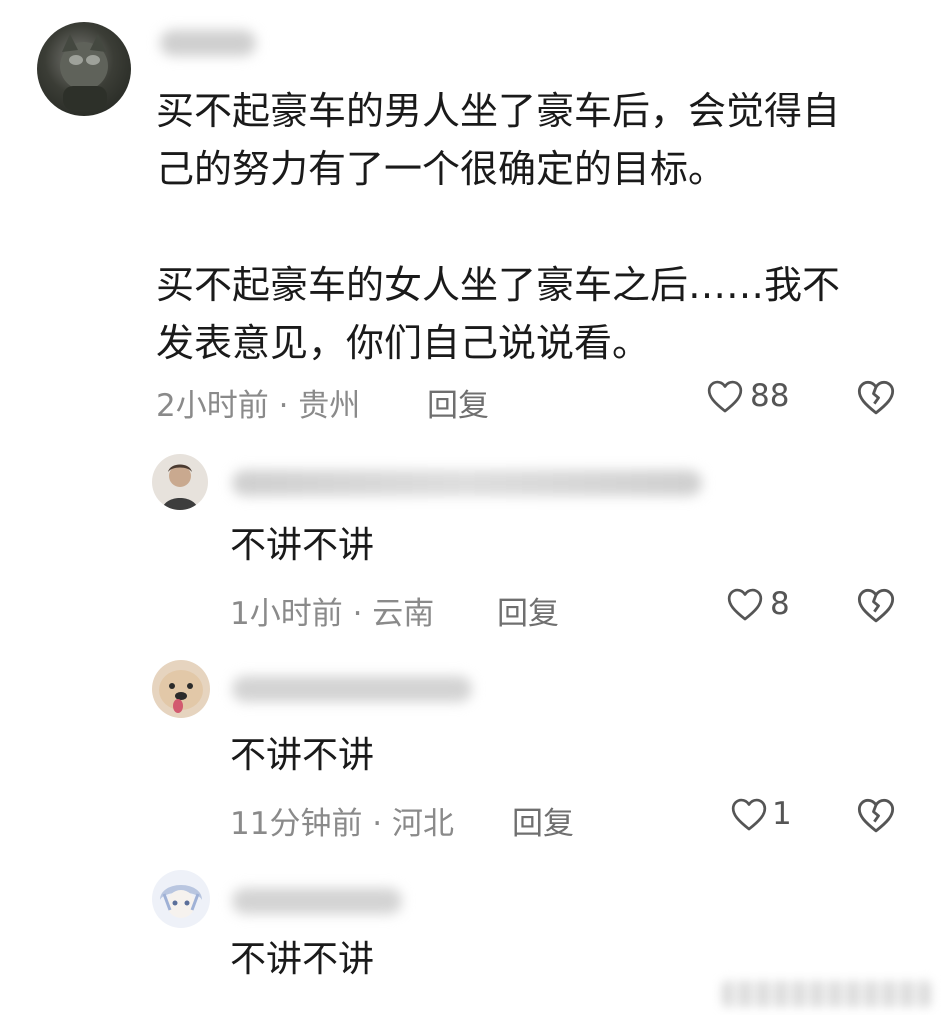 This screenshot has height=1015, width=948. What do you see at coordinates (770, 396) in the screenshot?
I see `like-count: 88` at bounding box center [770, 396].